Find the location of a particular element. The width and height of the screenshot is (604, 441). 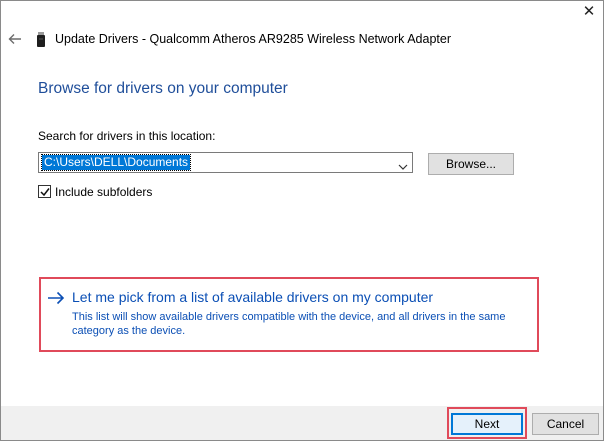

include-subfolders-checkbox is located at coordinates (44, 191).